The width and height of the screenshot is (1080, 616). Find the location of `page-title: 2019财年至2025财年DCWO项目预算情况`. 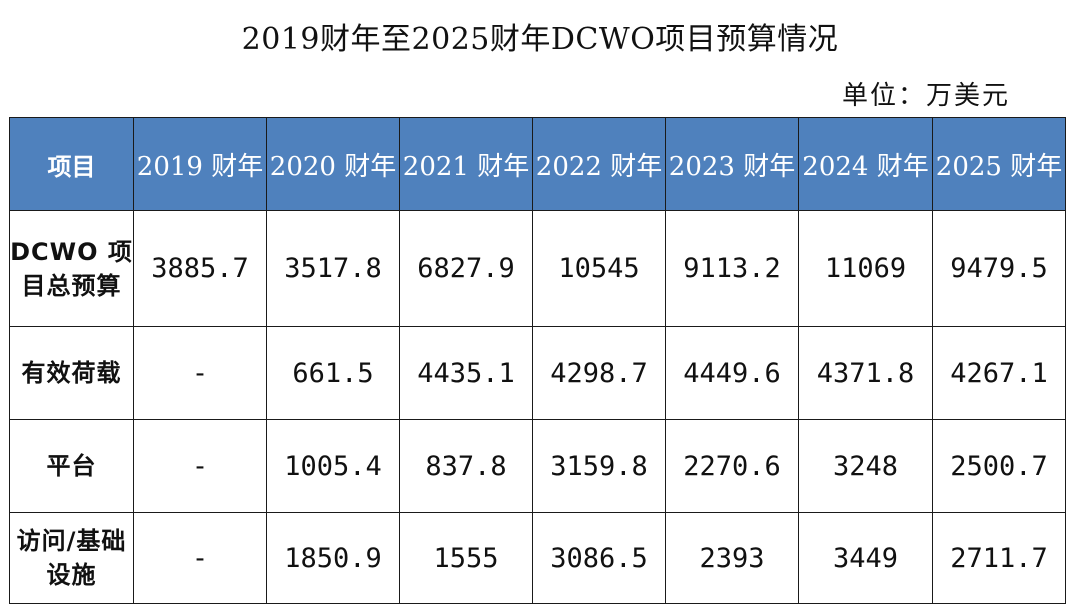

page-title: 2019财年至2025财年DCWO项目预算情况 is located at coordinates (540, 39).